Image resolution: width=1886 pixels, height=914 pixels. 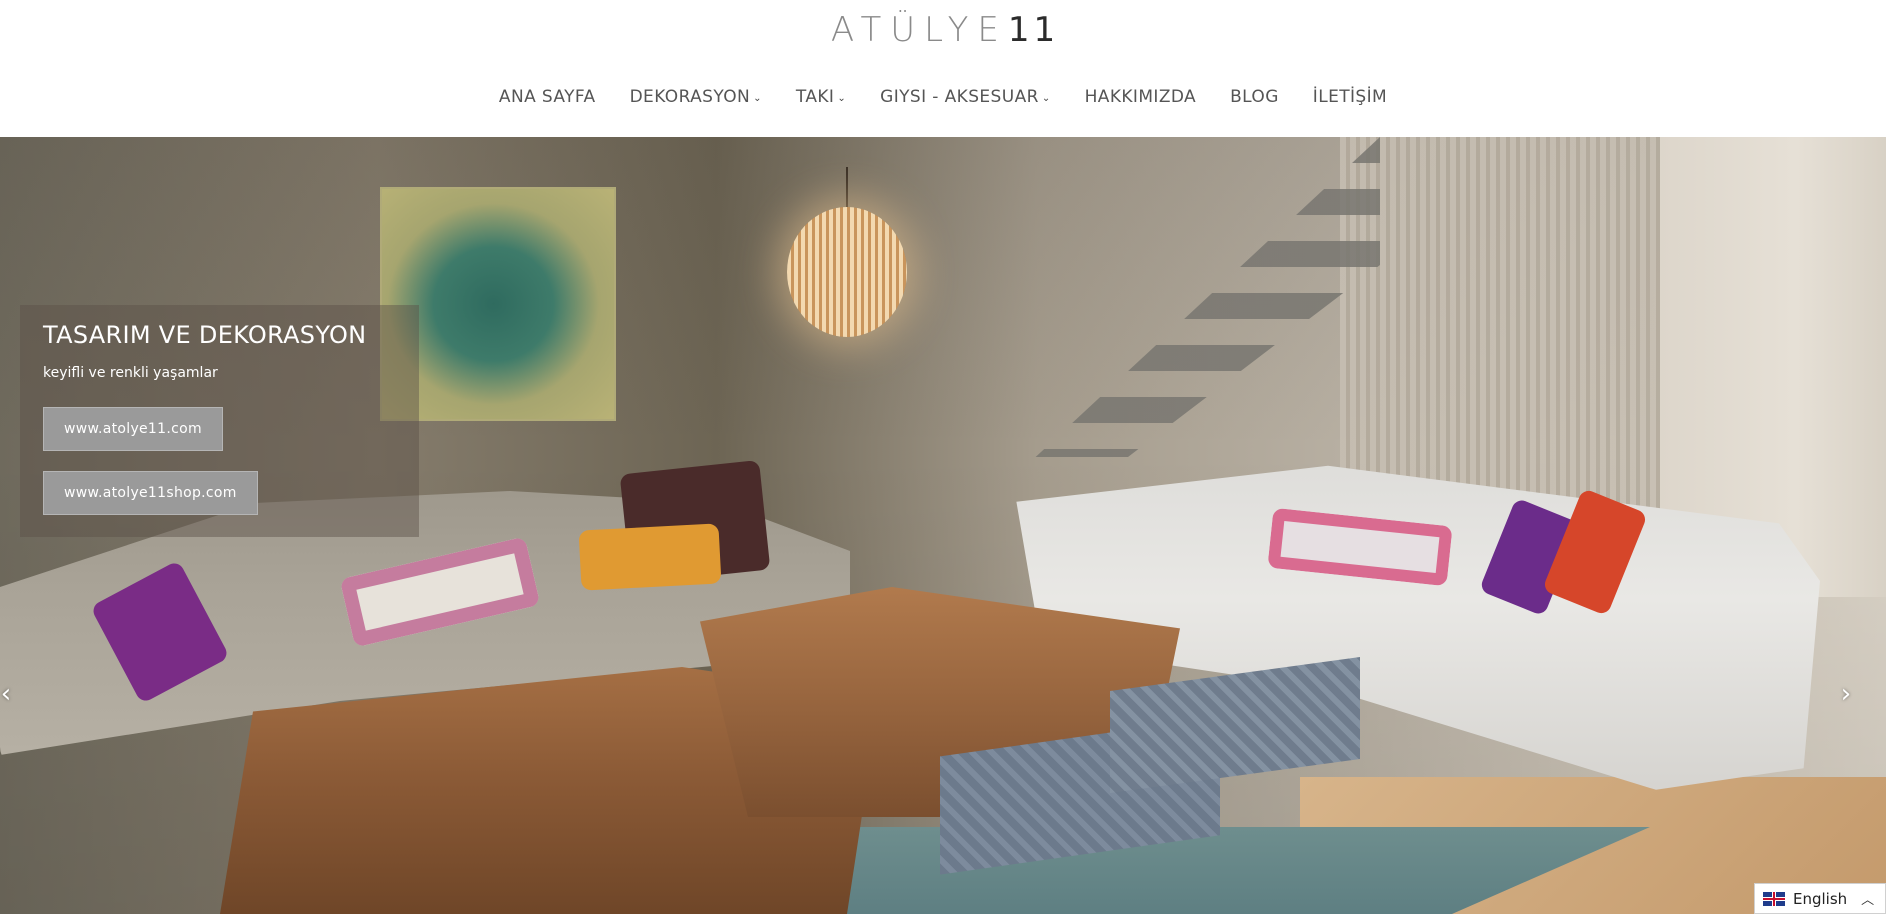 I want to click on chevron-up-icon: ︿, so click(x=1868, y=900).